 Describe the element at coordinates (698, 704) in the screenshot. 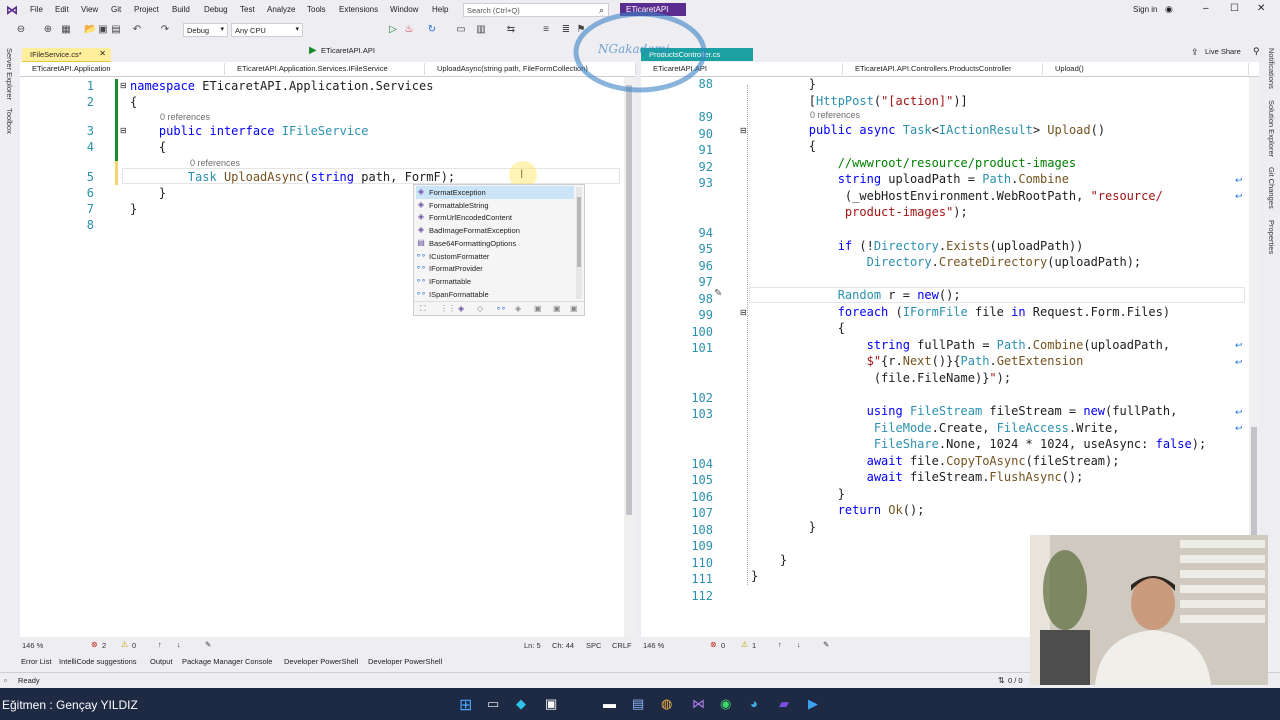

I see `visual-studio-icon: ⋈` at that location.